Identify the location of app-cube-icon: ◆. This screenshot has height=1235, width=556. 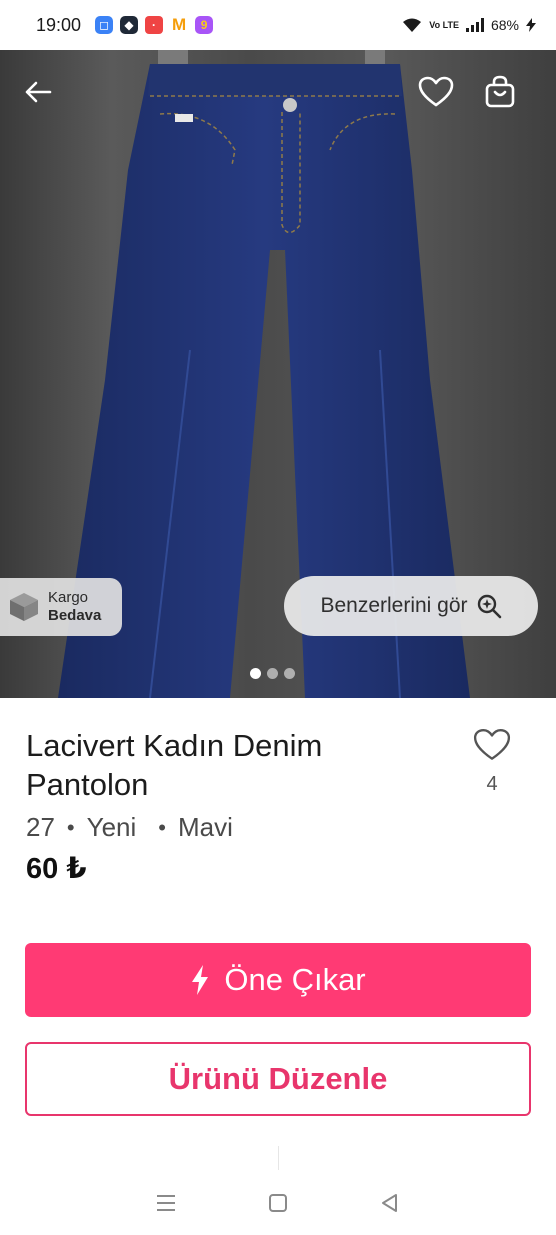
(129, 25).